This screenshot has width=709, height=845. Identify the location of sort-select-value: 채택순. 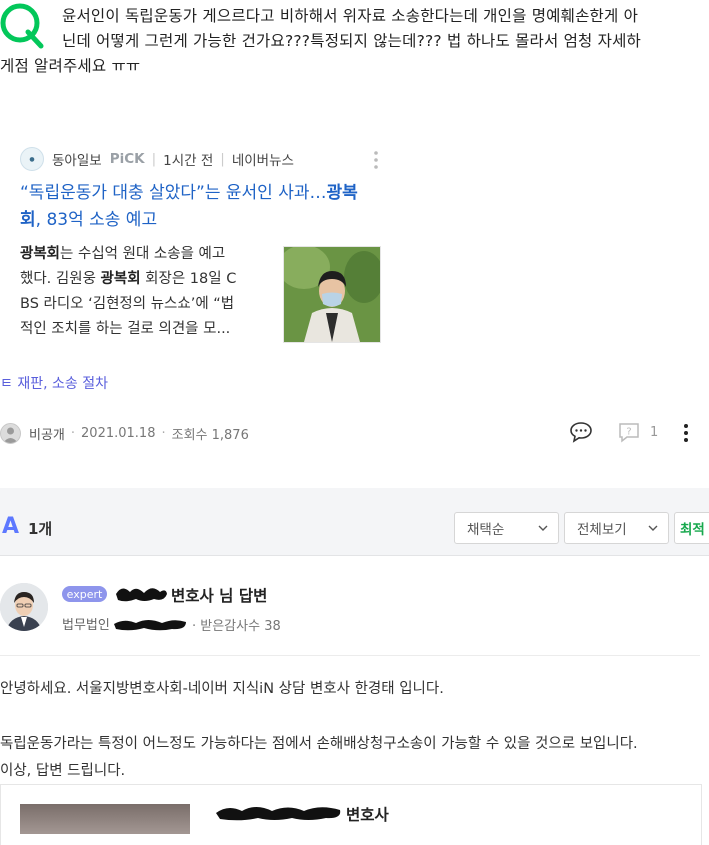
(486, 530).